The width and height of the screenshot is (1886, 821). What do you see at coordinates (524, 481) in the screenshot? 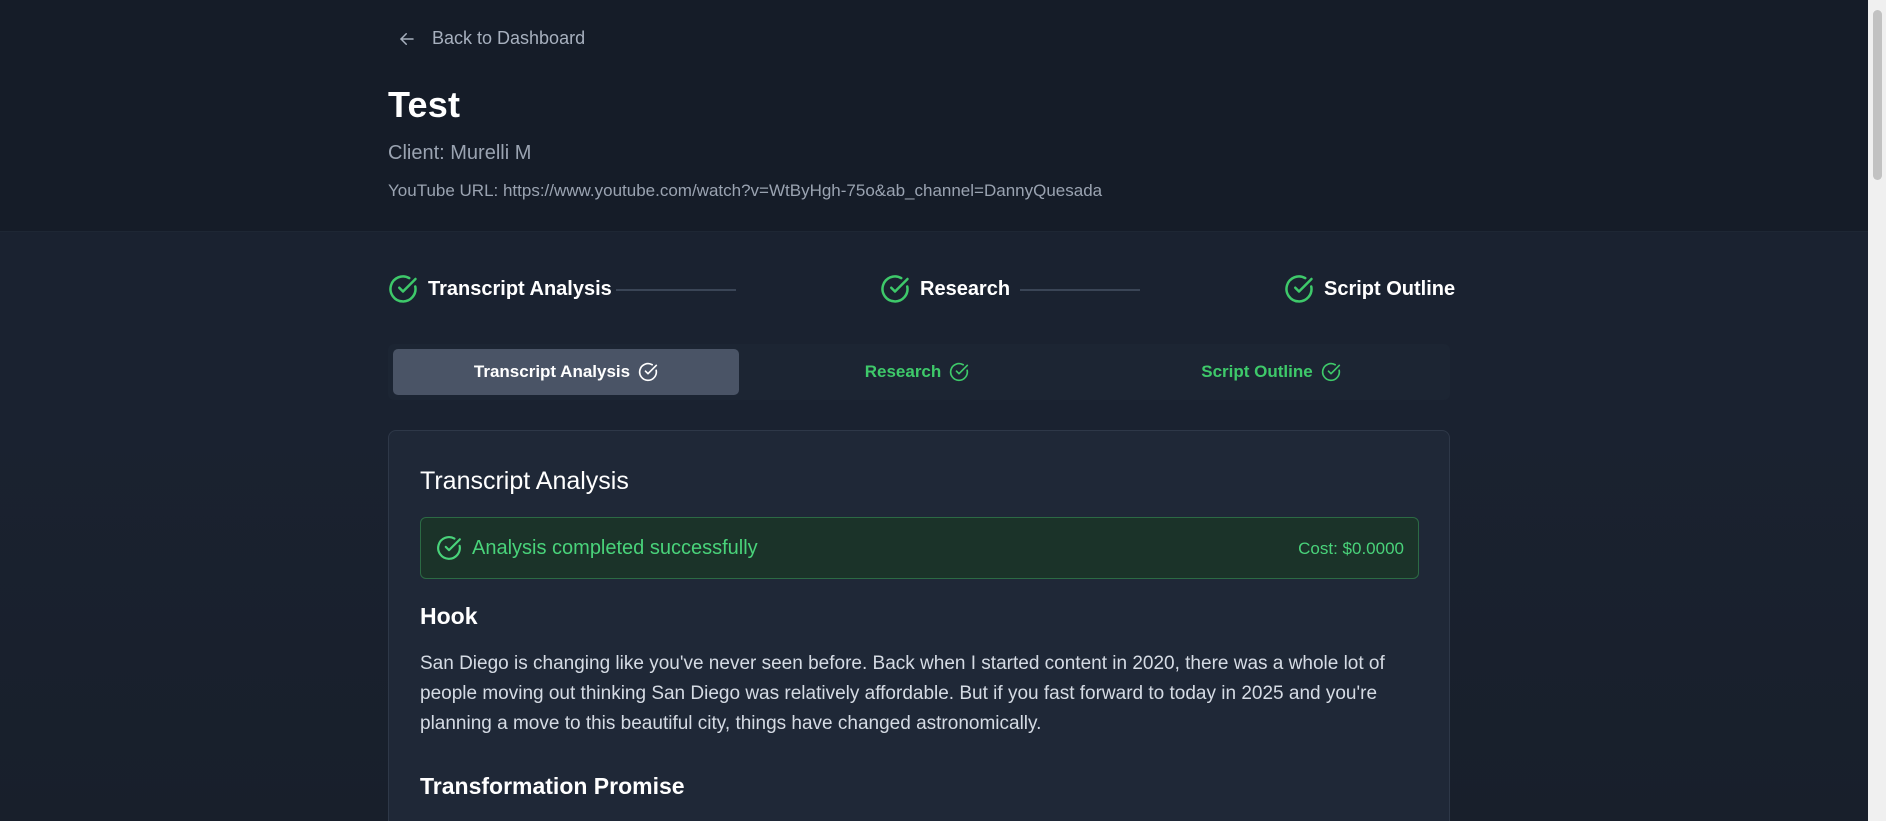
I see `card-title: Transcript Analysis` at bounding box center [524, 481].